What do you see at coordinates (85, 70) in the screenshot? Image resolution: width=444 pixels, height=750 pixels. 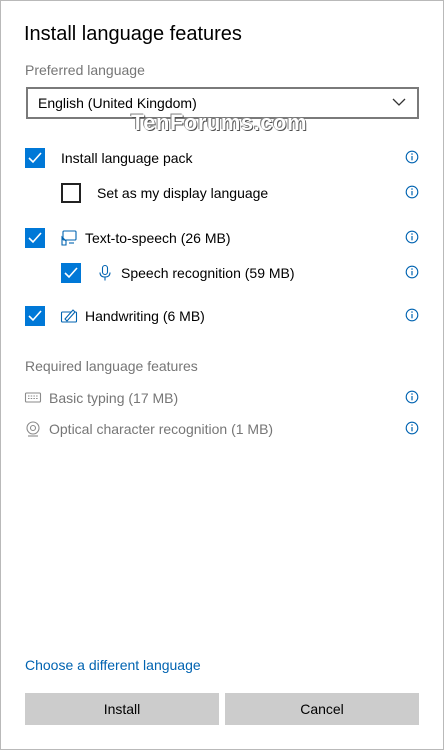 I see `preferred-language-label: Preferred language` at bounding box center [85, 70].